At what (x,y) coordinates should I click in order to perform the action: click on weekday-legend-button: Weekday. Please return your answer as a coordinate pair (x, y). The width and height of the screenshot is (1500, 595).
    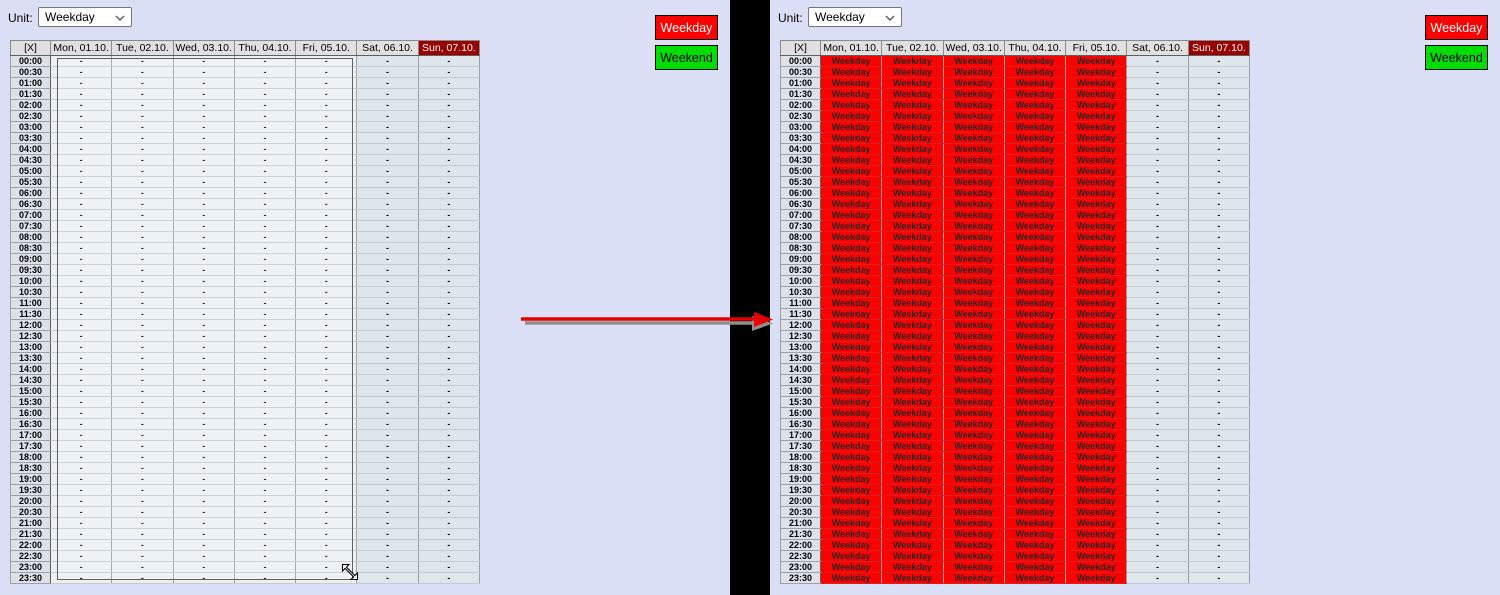
    Looking at the image, I should click on (686, 27).